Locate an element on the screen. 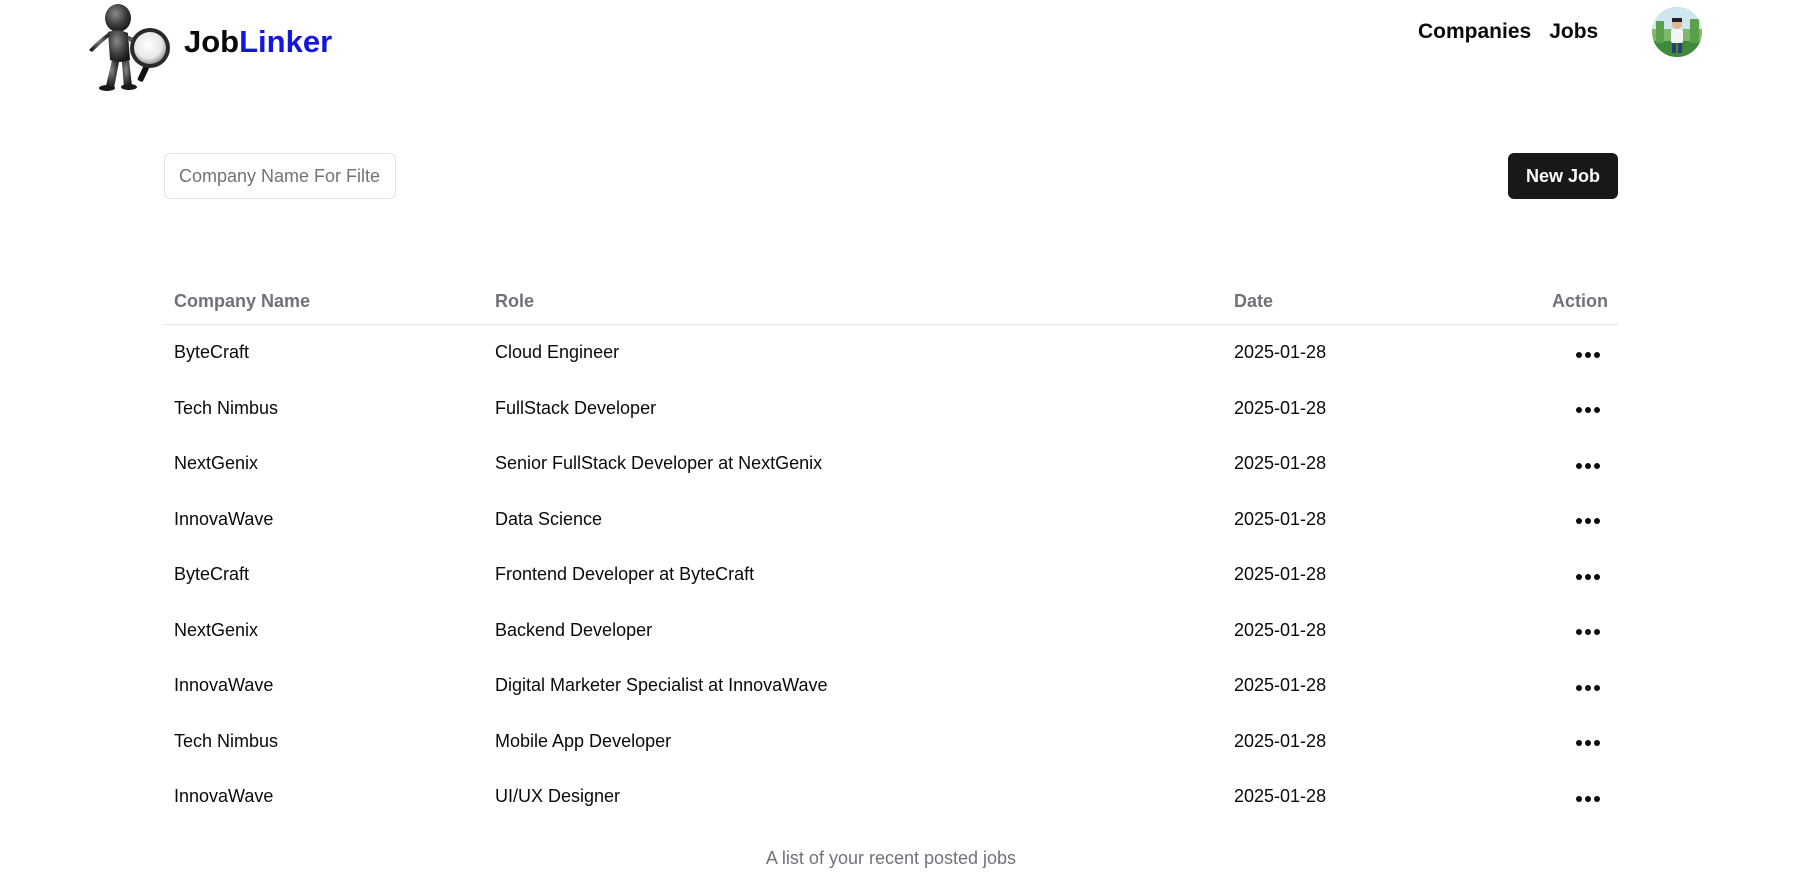  new-job-button: New Job is located at coordinates (1563, 176).